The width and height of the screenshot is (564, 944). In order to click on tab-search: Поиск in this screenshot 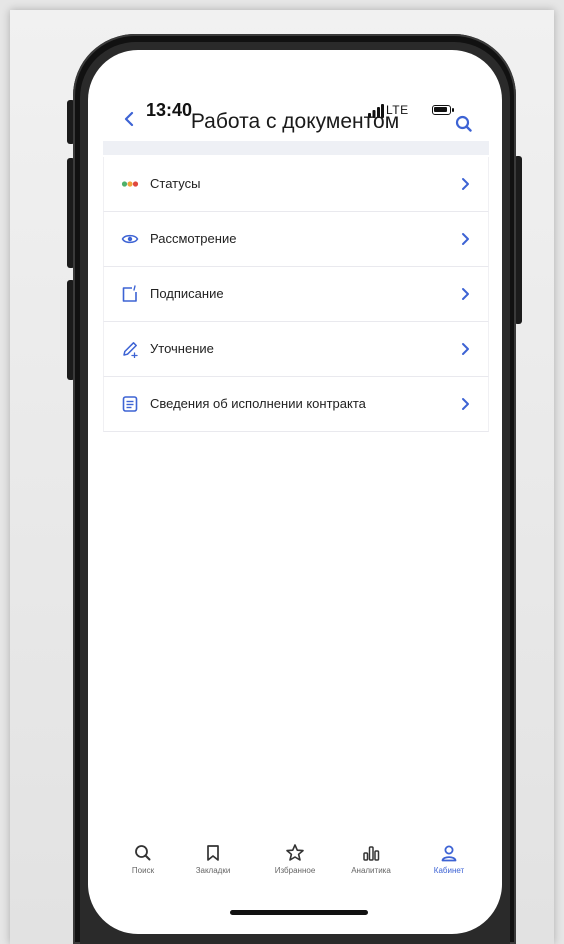, I will do `click(143, 859)`.